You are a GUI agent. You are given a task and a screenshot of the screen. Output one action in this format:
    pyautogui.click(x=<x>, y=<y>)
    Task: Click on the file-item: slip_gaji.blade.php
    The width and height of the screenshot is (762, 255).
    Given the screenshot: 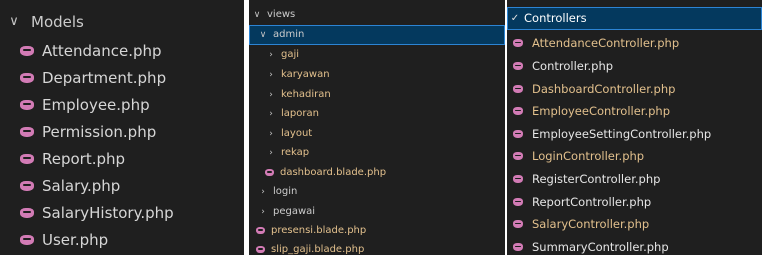 What is the action you would take?
    pyautogui.click(x=377, y=247)
    